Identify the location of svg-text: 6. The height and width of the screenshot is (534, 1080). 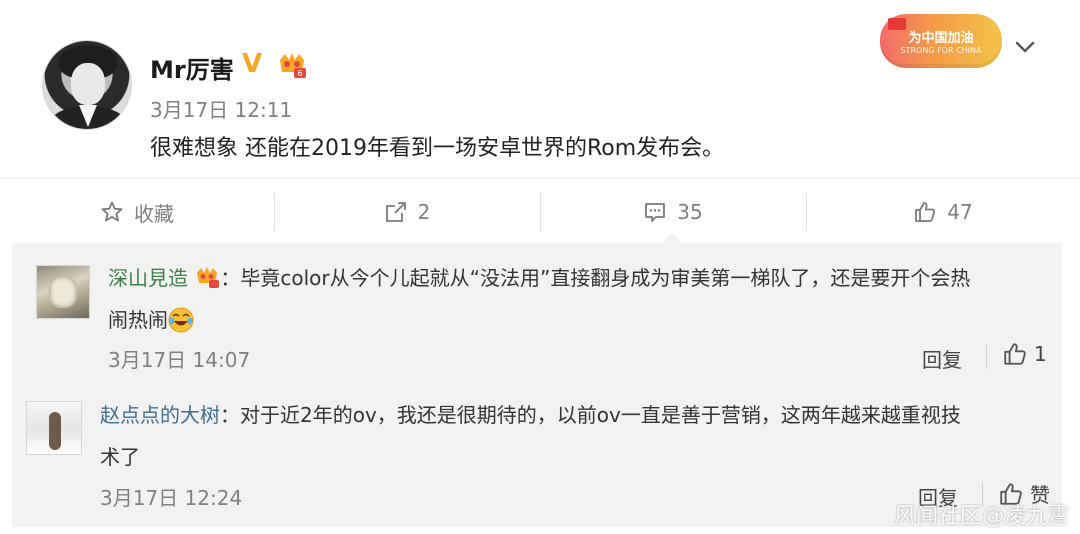
(299, 73).